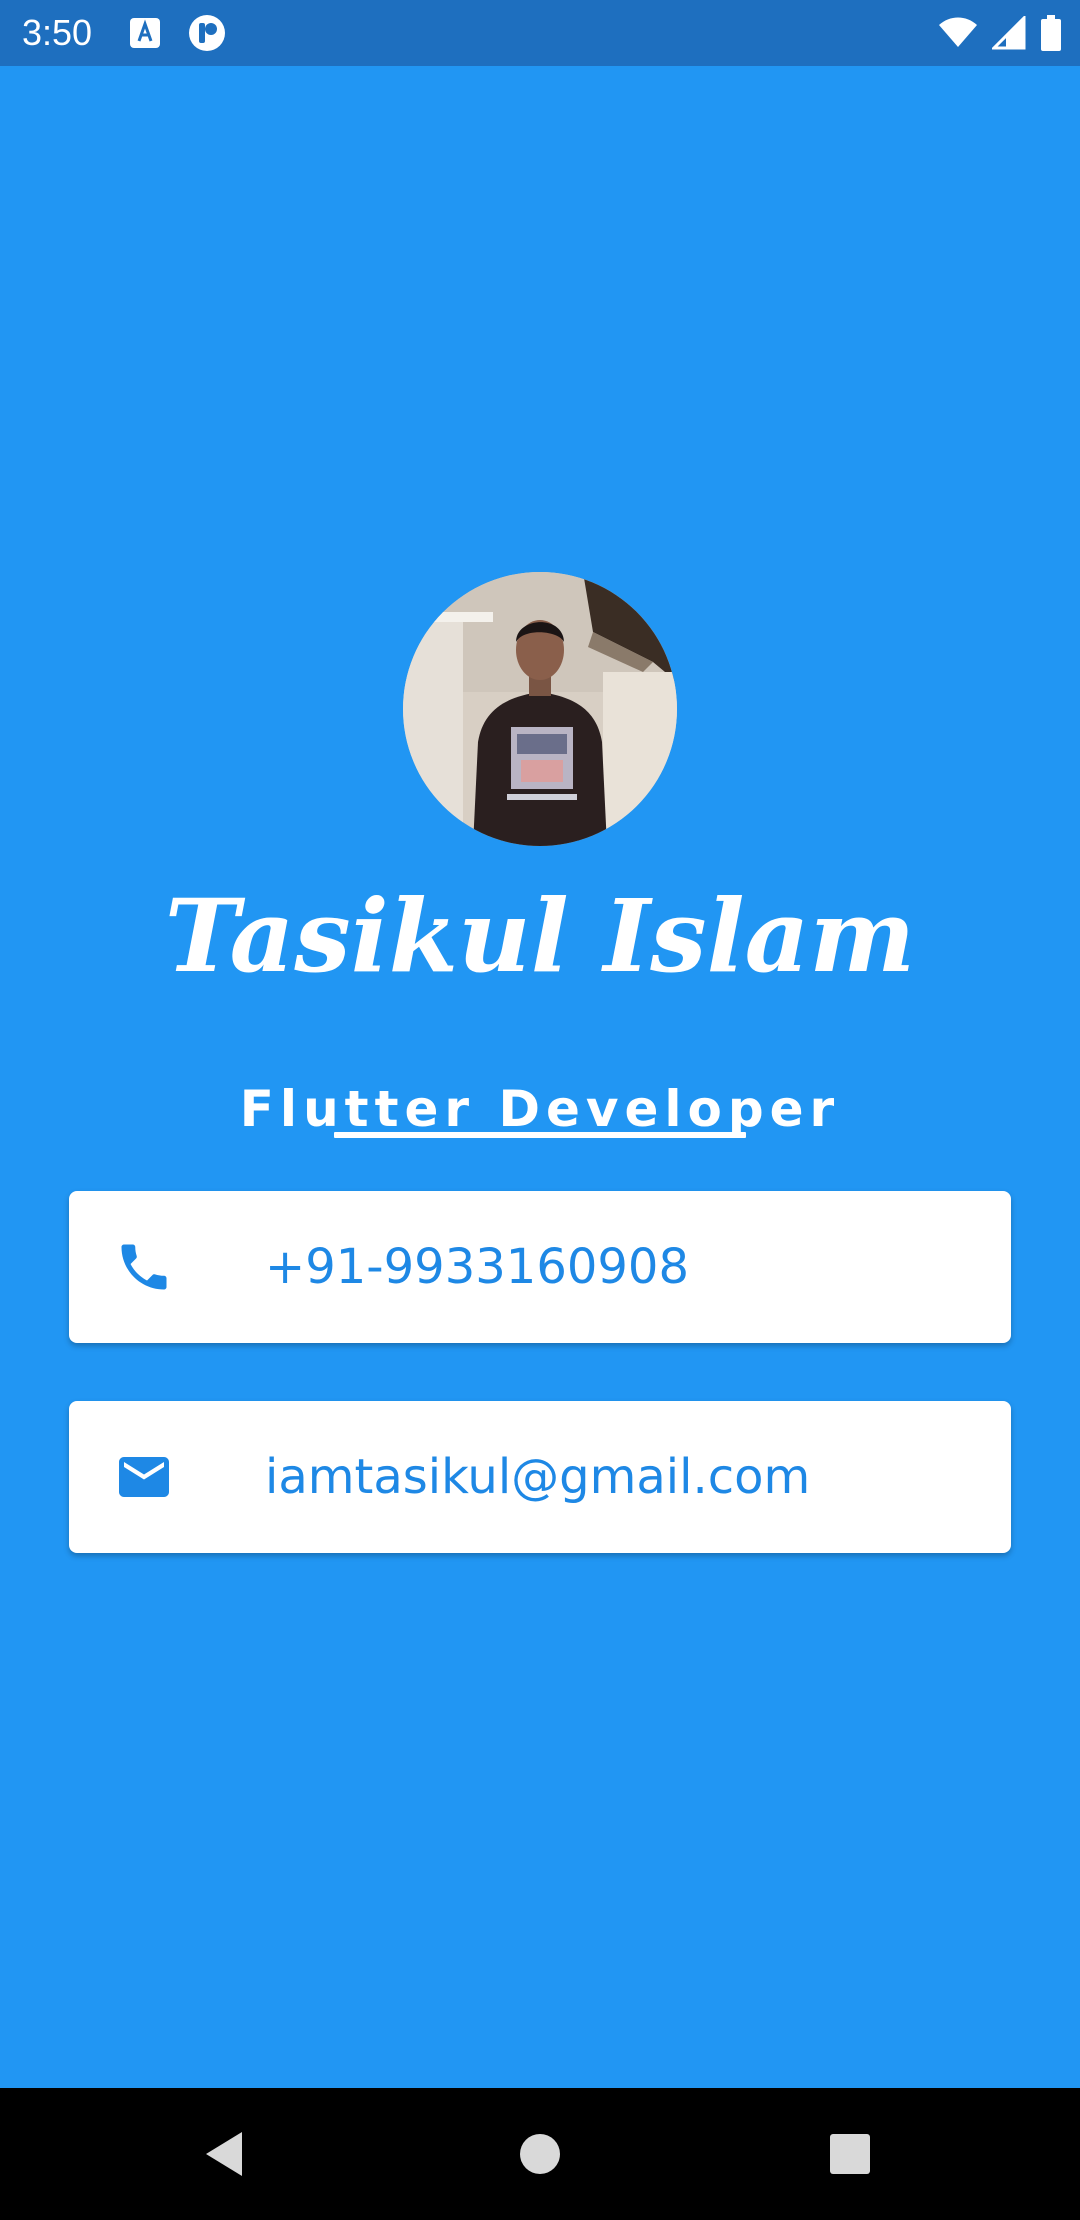 This screenshot has width=1080, height=2220. What do you see at coordinates (57, 32) in the screenshot?
I see `status-time: 3:50` at bounding box center [57, 32].